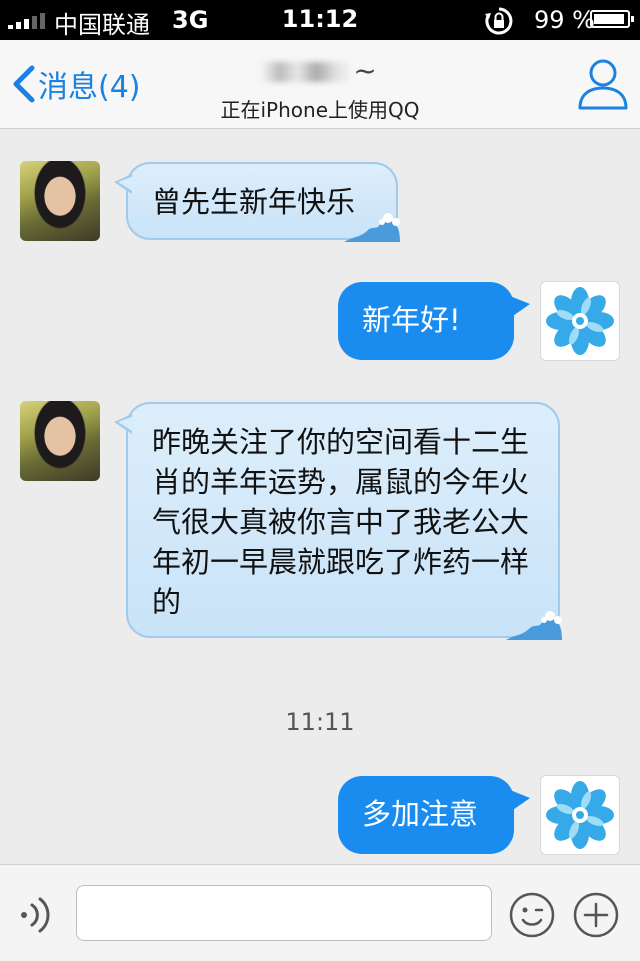 The image size is (640, 961). What do you see at coordinates (320, 722) in the screenshot?
I see `message-timestamp: 11:11` at bounding box center [320, 722].